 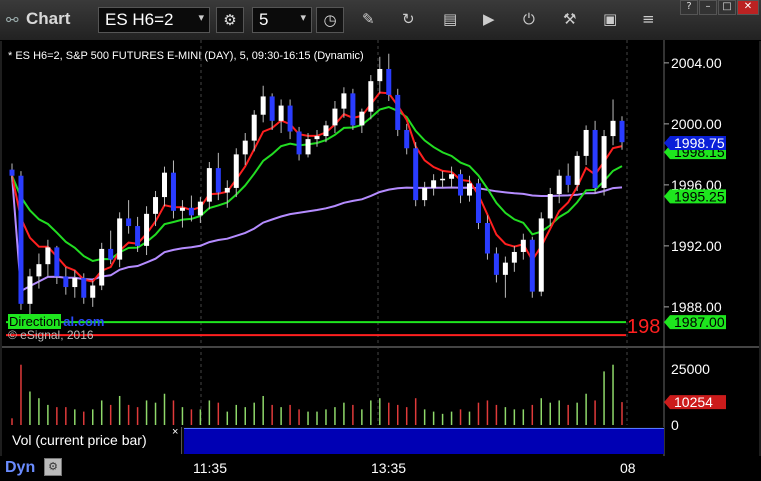 I want to click on close-icon: ✕, so click(x=748, y=7).